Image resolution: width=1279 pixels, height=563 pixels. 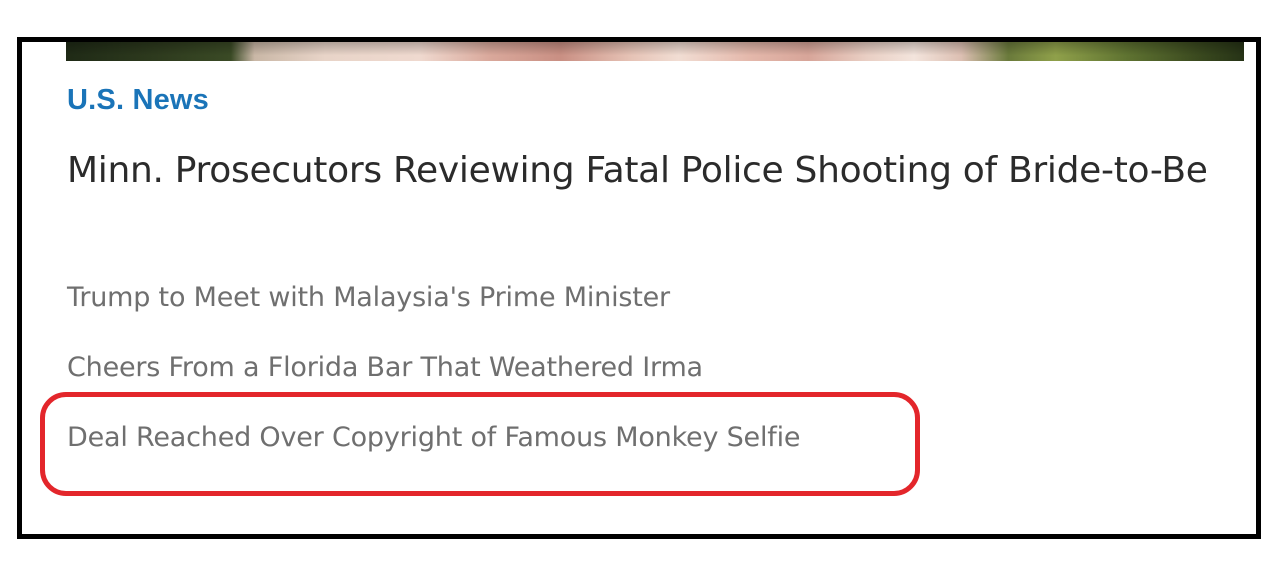 I want to click on hero-image-shade, so click(x=655, y=51).